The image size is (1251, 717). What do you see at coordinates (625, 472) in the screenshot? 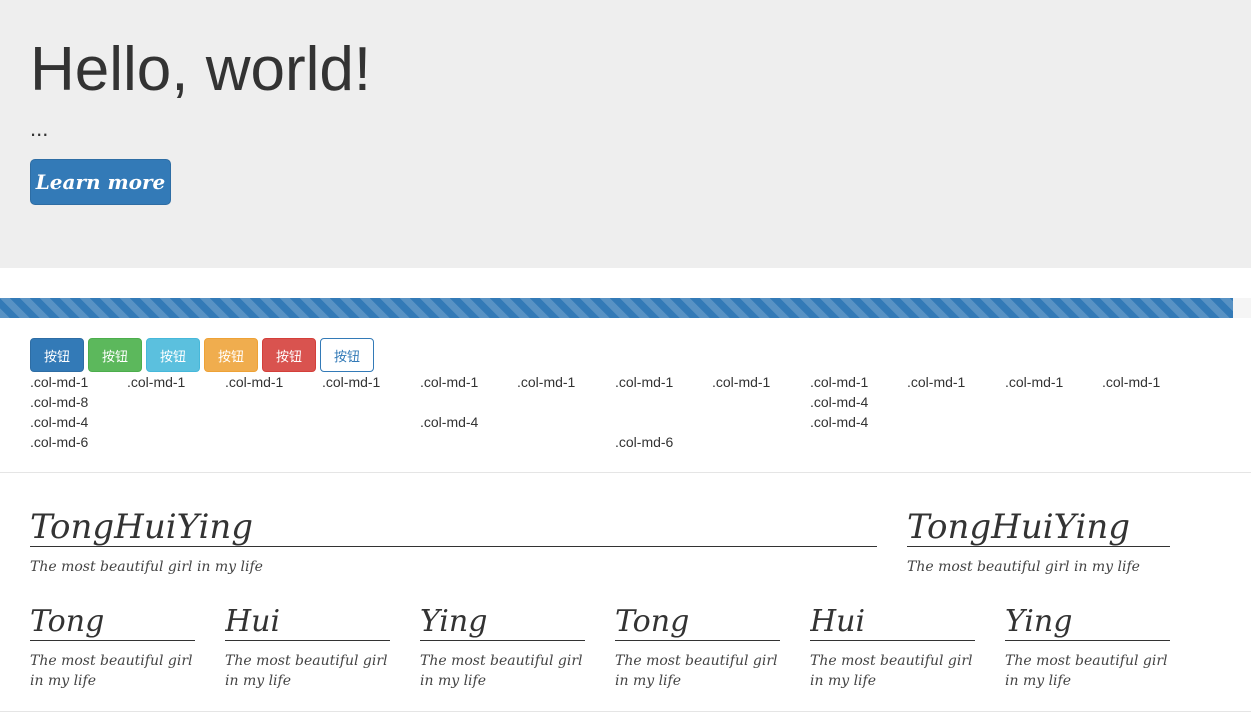
I see `section-divider` at bounding box center [625, 472].